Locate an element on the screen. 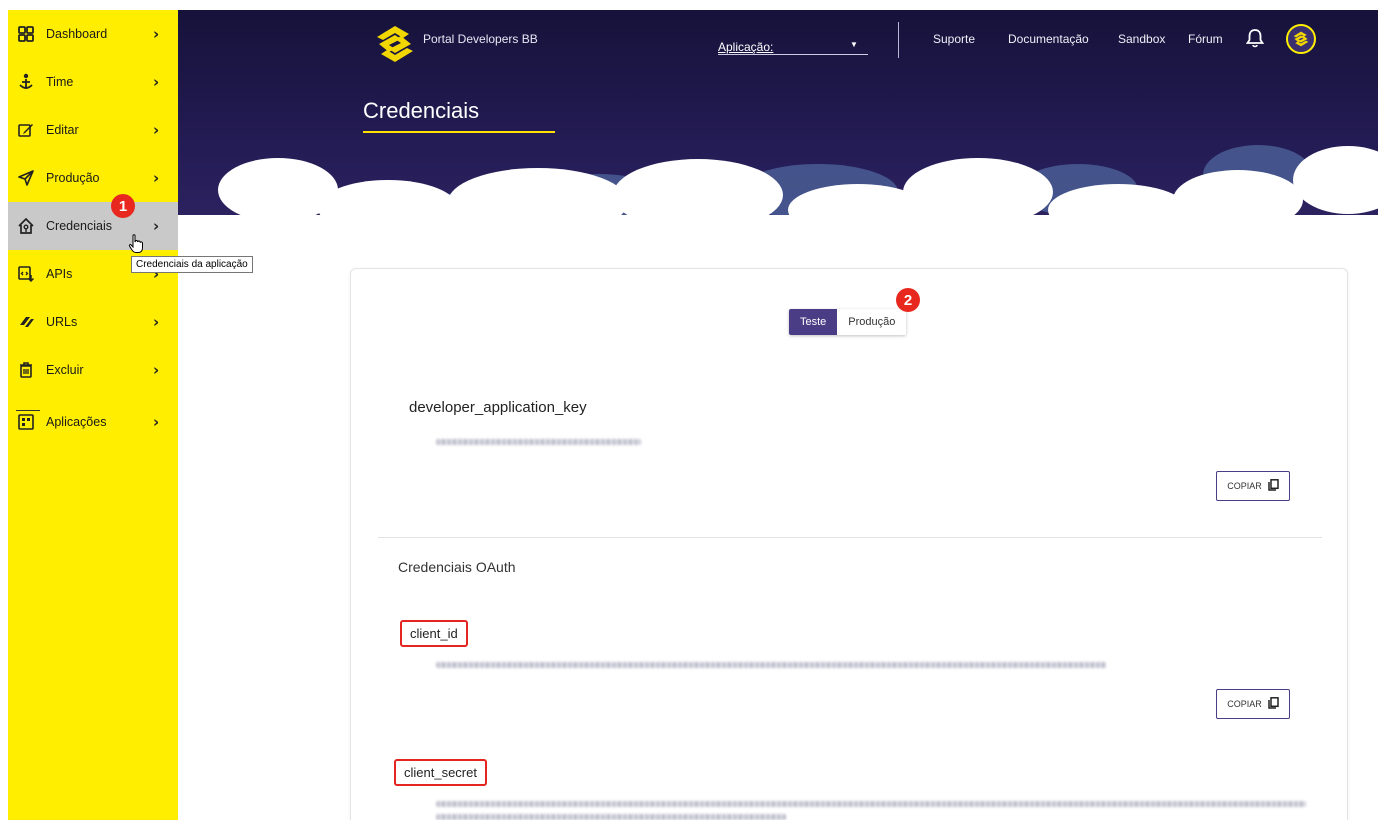  oauth-section-title: Credenciais OAuth is located at coordinates (457, 567).